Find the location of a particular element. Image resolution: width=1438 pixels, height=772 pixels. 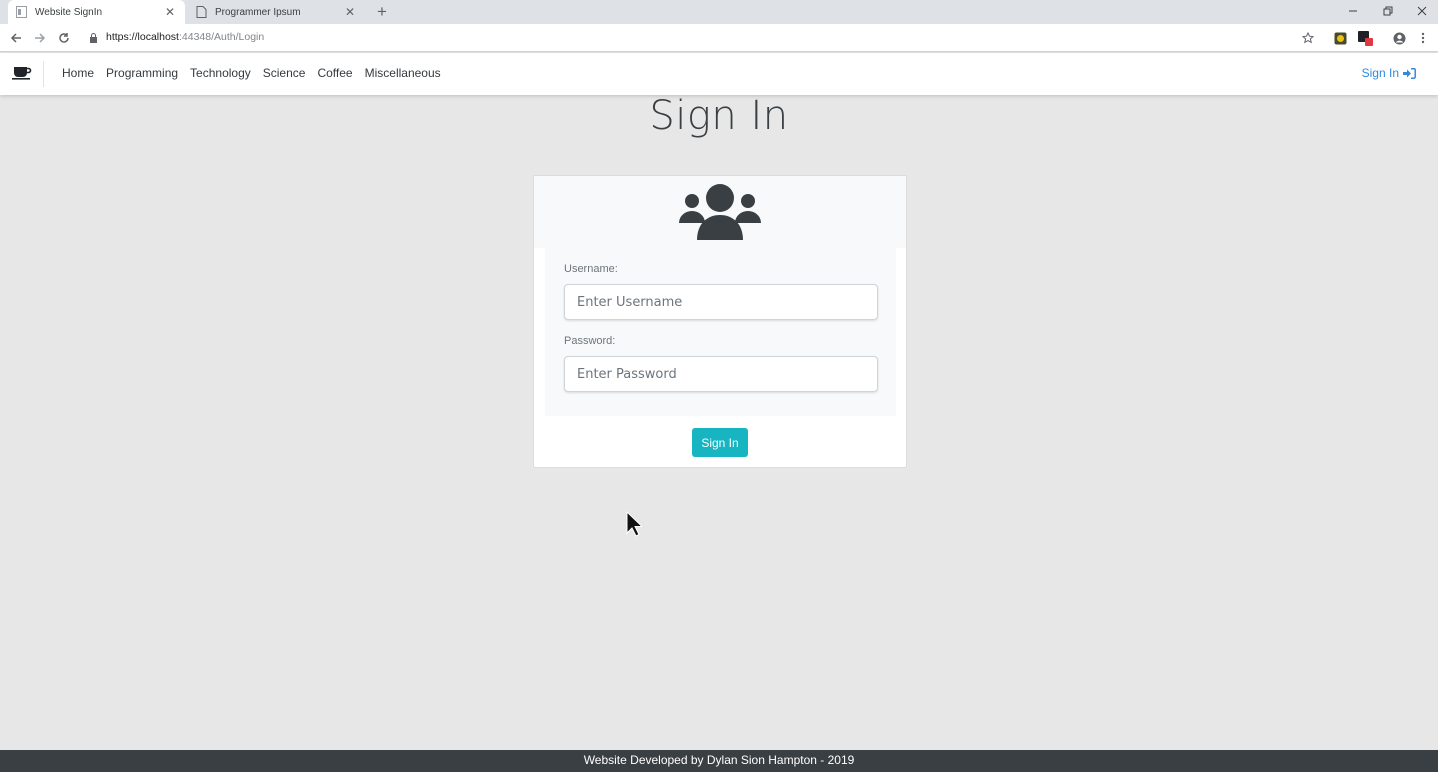

nav-link-home: Home is located at coordinates (78, 73).